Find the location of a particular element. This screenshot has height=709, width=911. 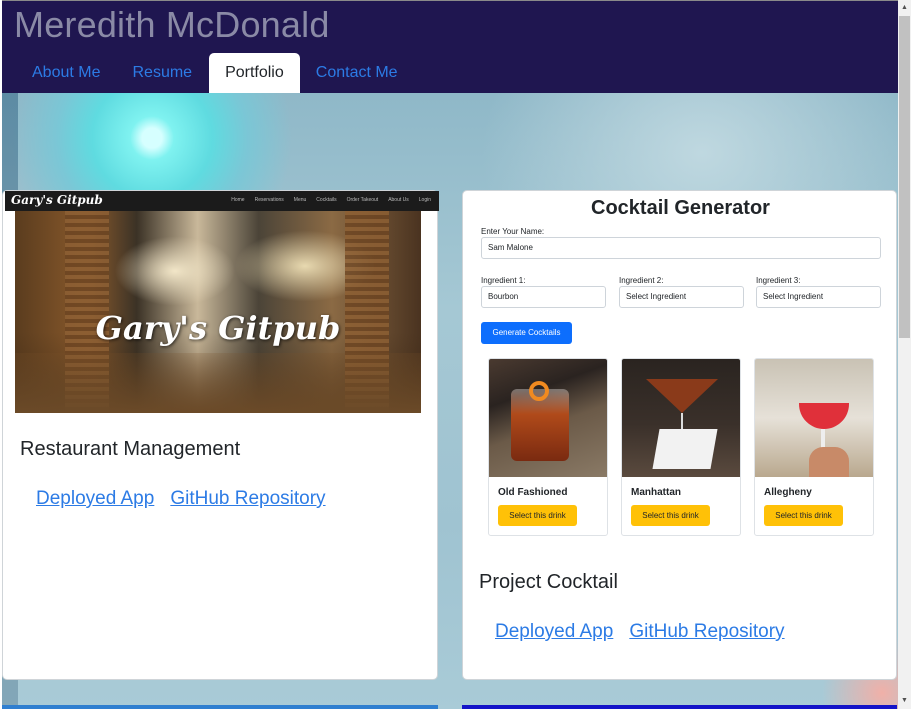

scroll-up-icon: ▲ is located at coordinates (904, 8).